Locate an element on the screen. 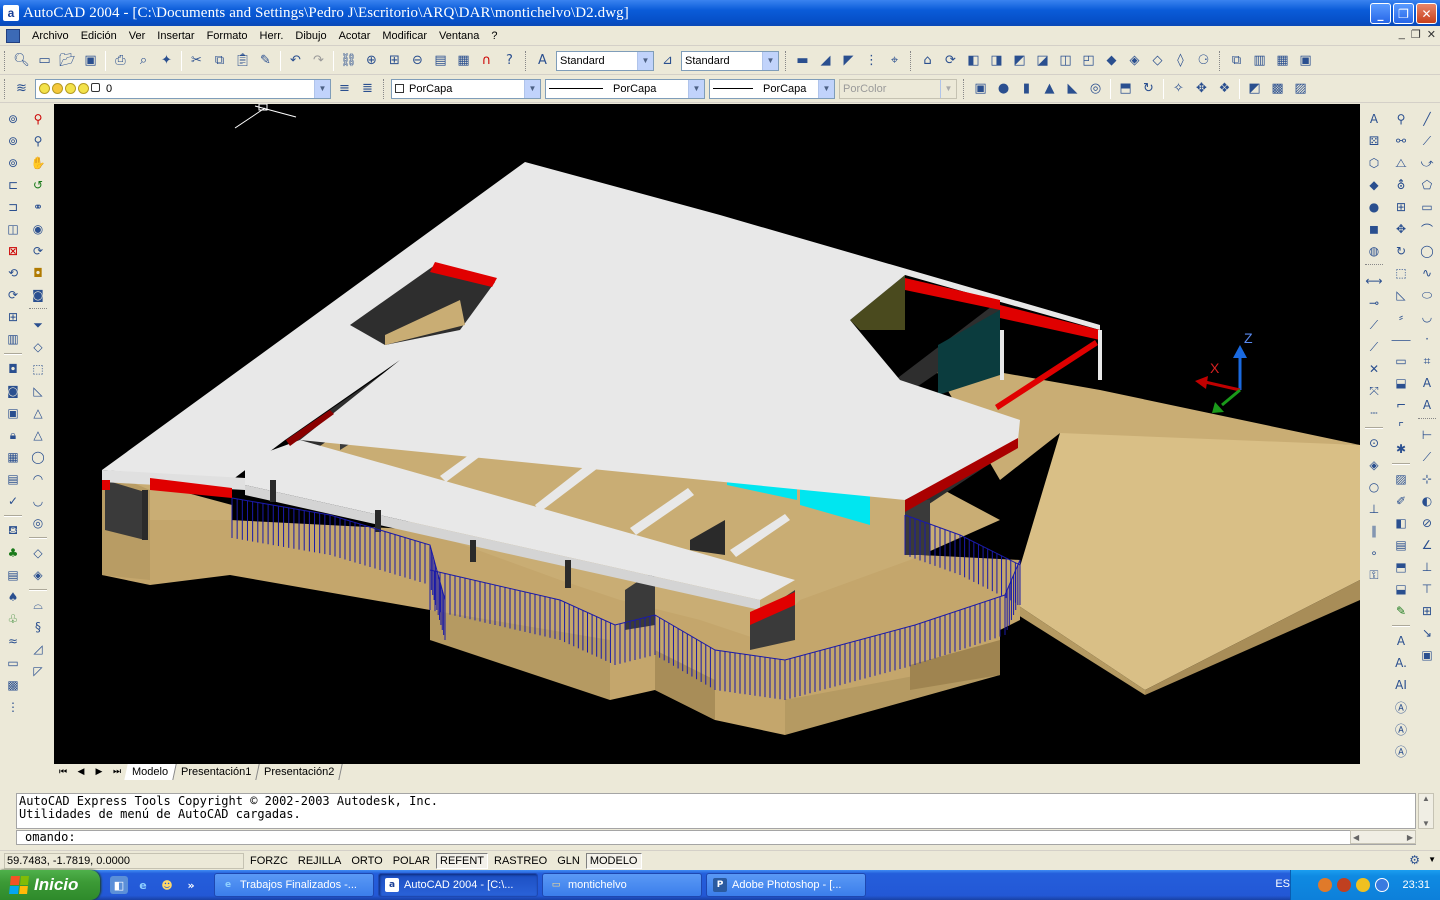  sphere-wire-icon: ◯ is located at coordinates (38, 457).